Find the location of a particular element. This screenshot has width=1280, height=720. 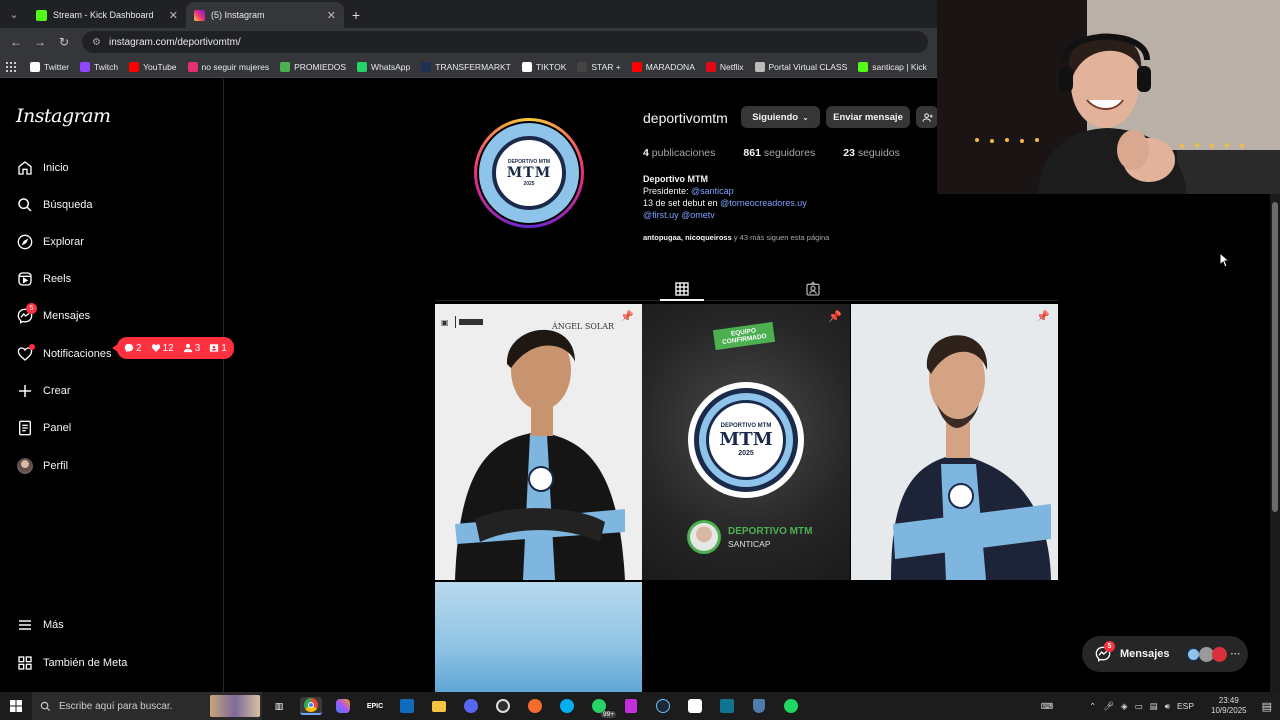

whatsapp-icon: 99+ is located at coordinates (602, 707).